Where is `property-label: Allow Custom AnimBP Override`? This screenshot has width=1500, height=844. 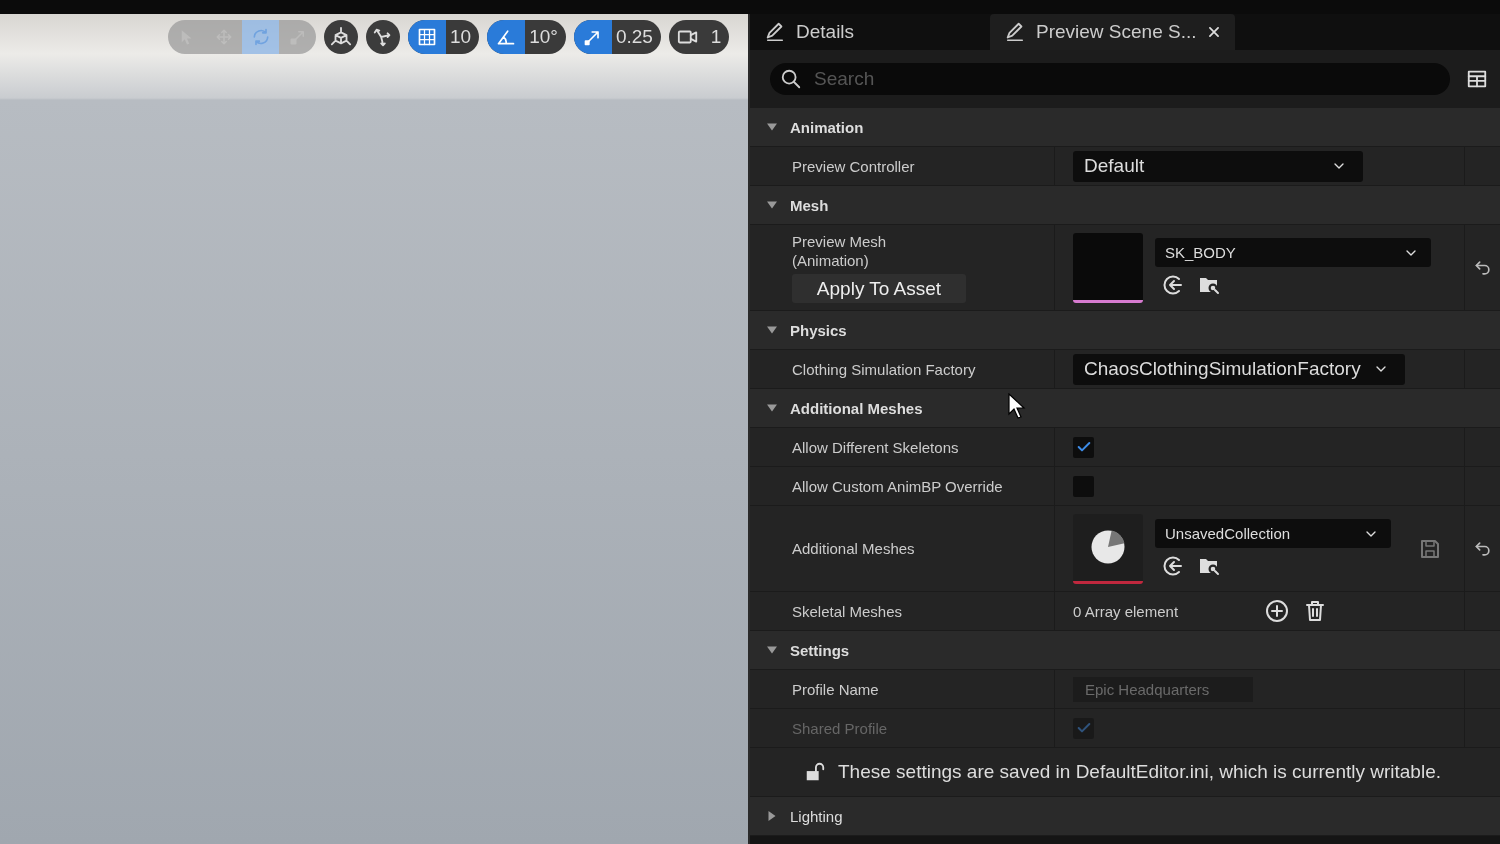
property-label: Allow Custom AnimBP Override is located at coordinates (898, 486).